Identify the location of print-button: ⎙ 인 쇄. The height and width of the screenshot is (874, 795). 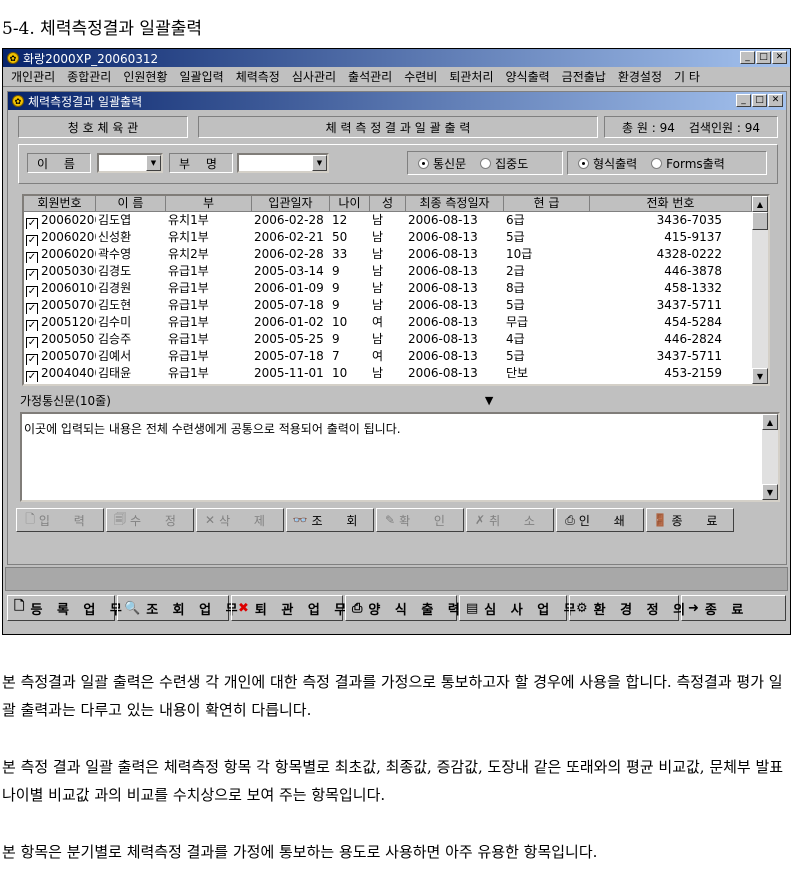
(600, 520).